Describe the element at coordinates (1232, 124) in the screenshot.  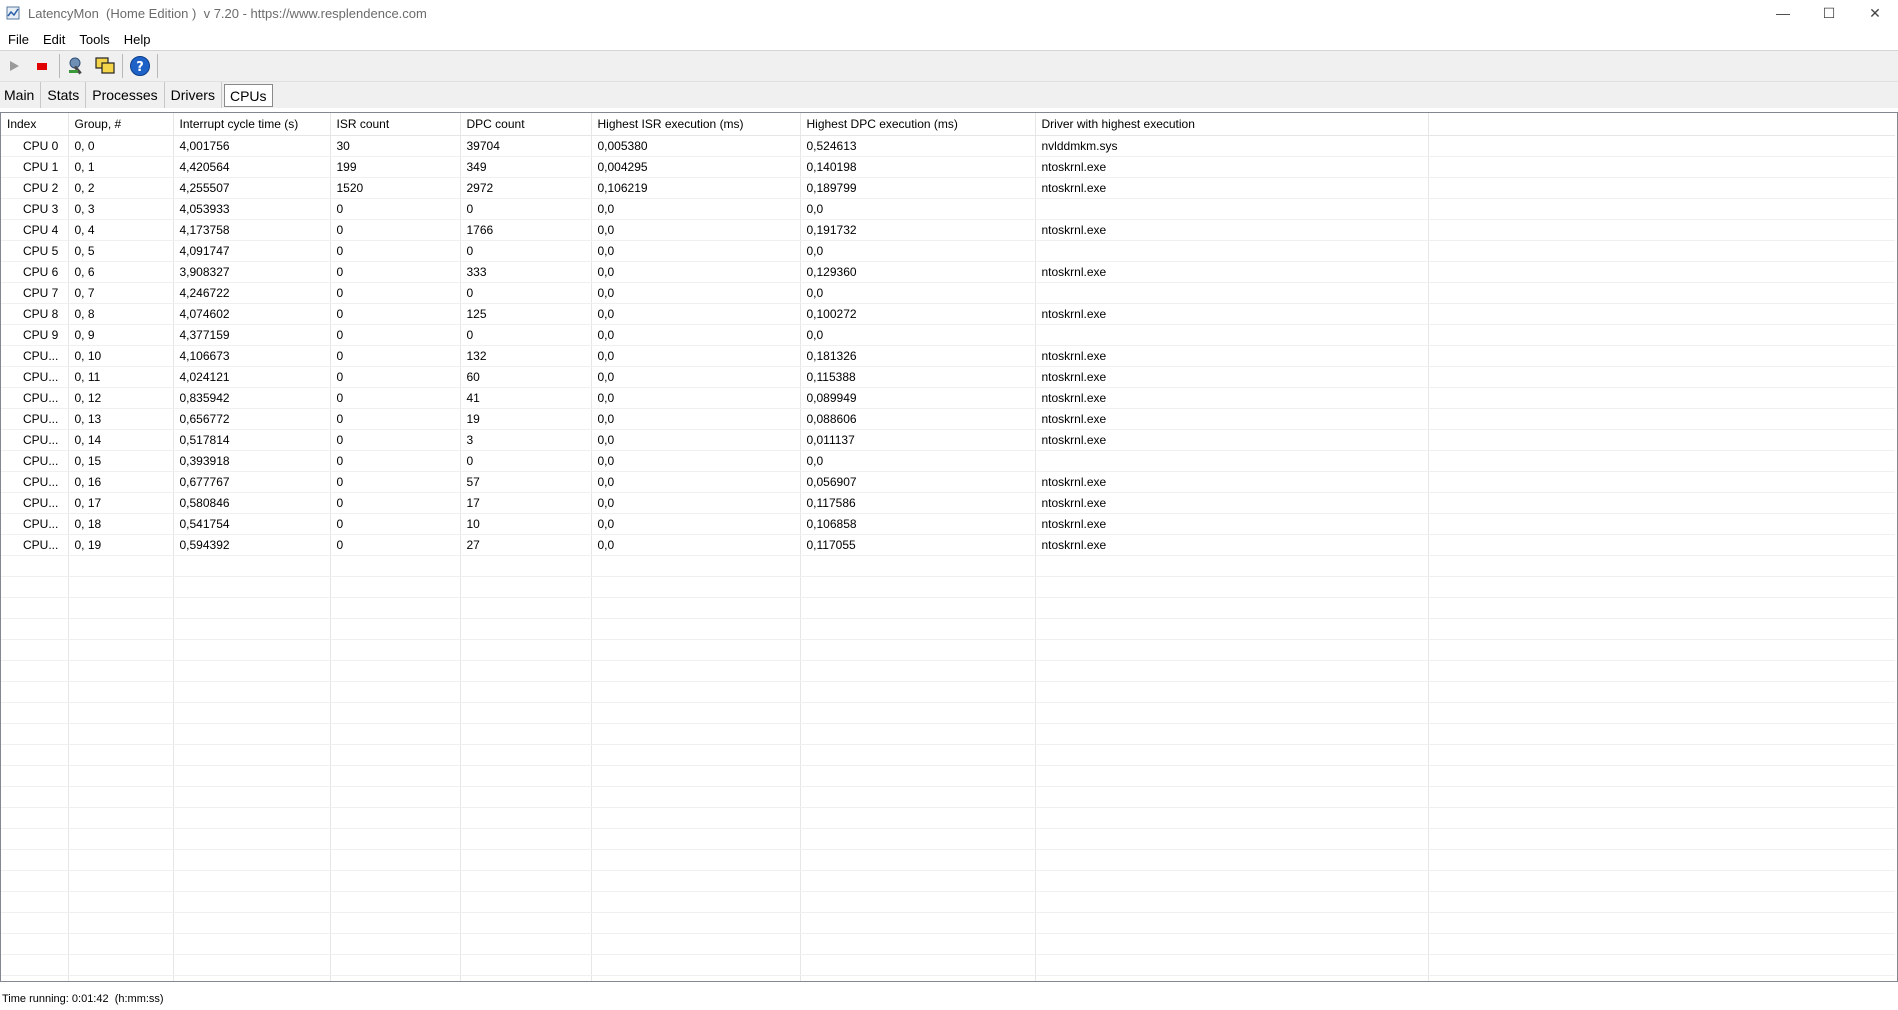
I see `column-header-driver: Driver with highest execution` at that location.